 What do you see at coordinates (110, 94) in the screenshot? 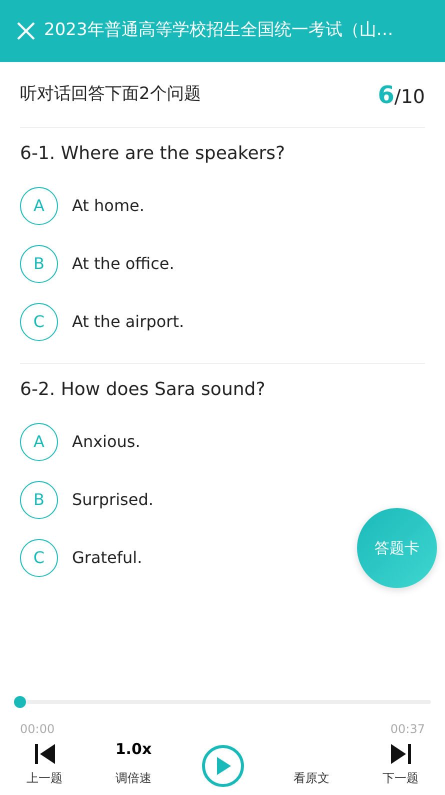
I see `section-title: 听对话回答下面2个问题` at bounding box center [110, 94].